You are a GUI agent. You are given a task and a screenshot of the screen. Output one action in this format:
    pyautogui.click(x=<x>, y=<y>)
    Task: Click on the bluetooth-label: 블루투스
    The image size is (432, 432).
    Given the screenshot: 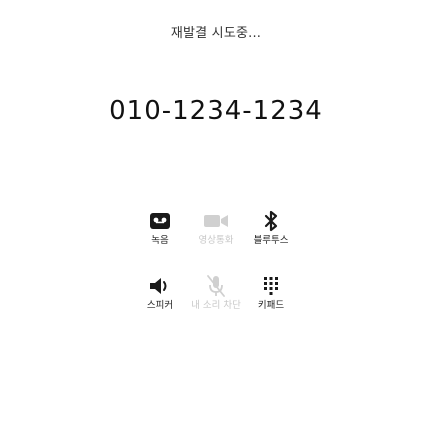 What is the action you would take?
    pyautogui.click(x=271, y=240)
    